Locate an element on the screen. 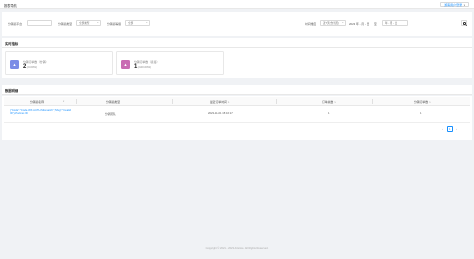 Image resolution: width=474 pixels, height=259 pixels. type-select-value: 全部类型 is located at coordinates (84, 24).